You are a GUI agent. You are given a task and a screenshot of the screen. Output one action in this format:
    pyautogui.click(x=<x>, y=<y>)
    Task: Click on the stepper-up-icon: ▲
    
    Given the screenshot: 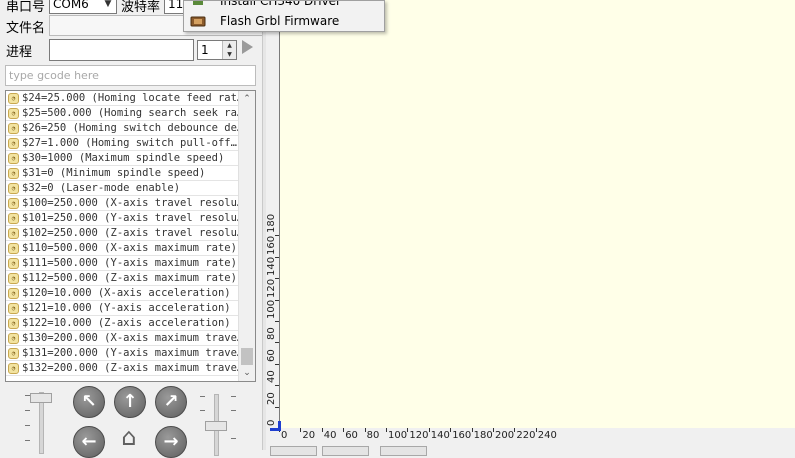 What is the action you would take?
    pyautogui.click(x=229, y=45)
    